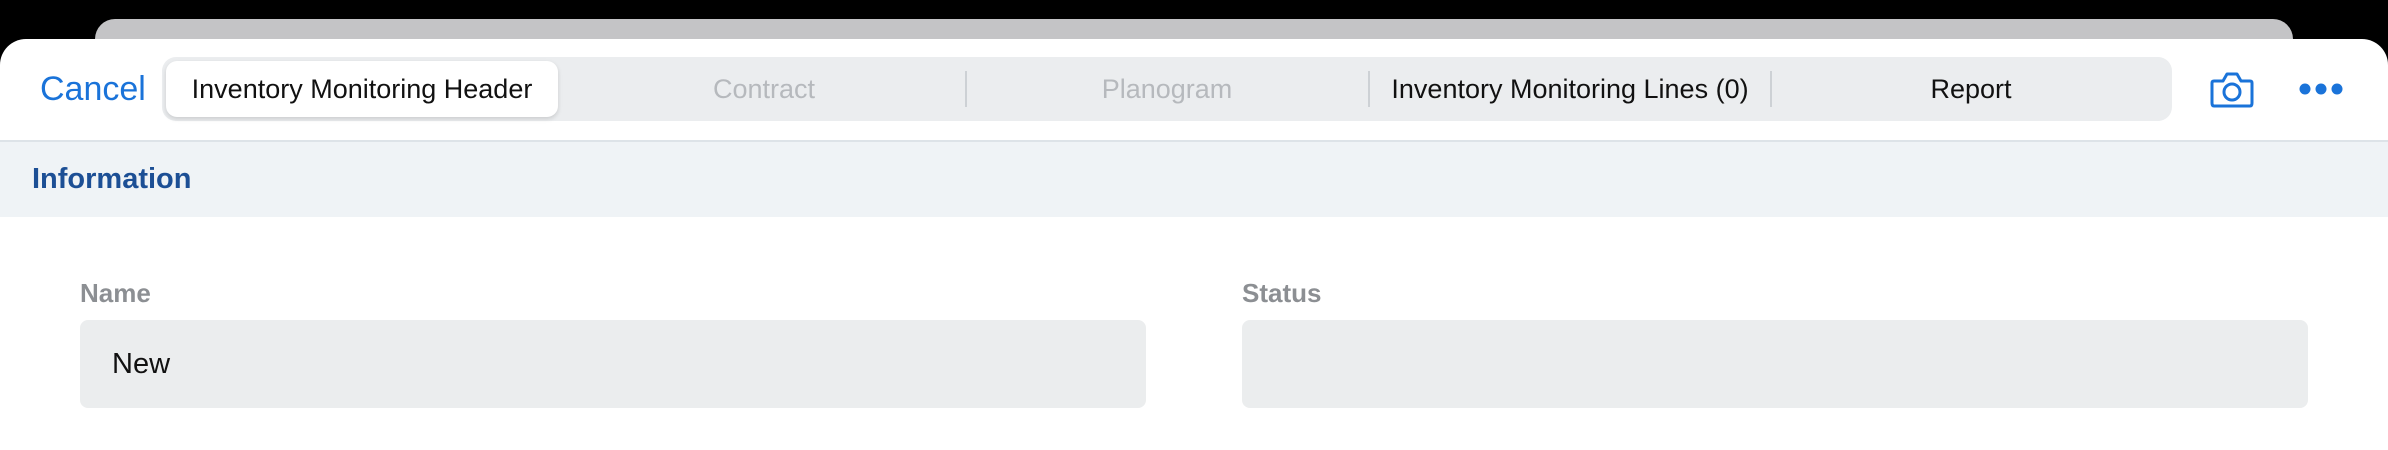  I want to click on camera-icon, so click(2232, 90).